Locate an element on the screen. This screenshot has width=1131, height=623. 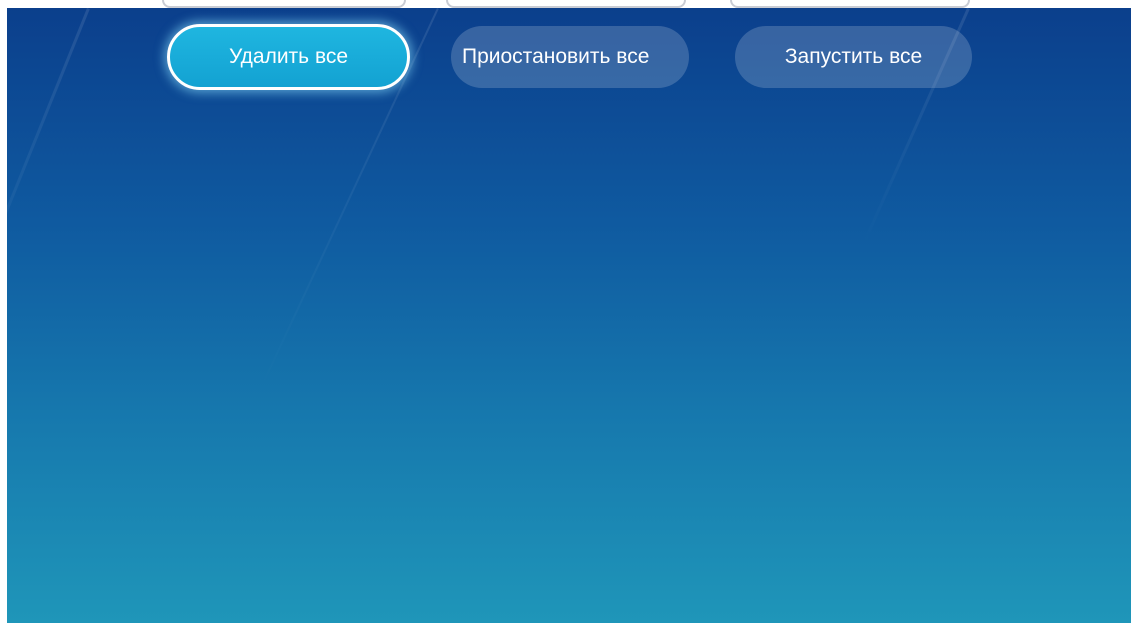
pause-all-button: Приостановить все is located at coordinates (570, 57).